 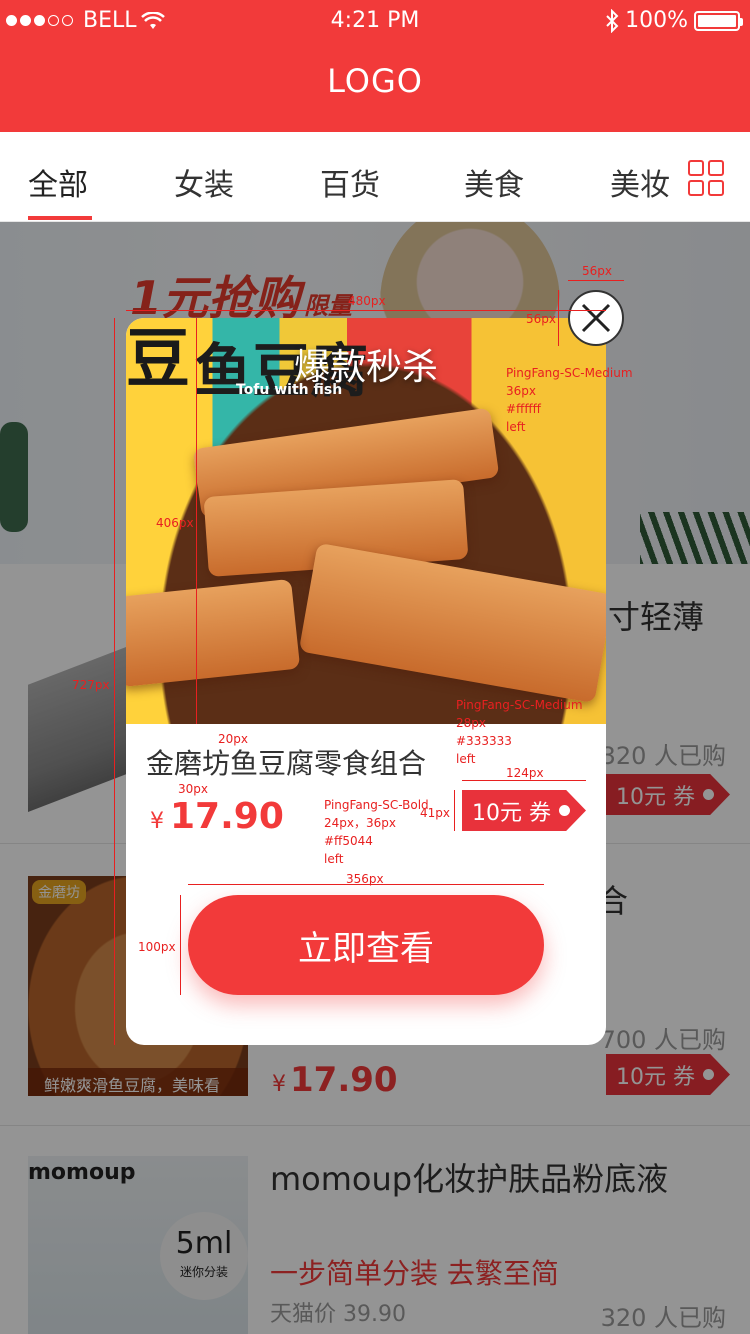 I want to click on view-now-button: 立即查看, so click(x=366, y=945).